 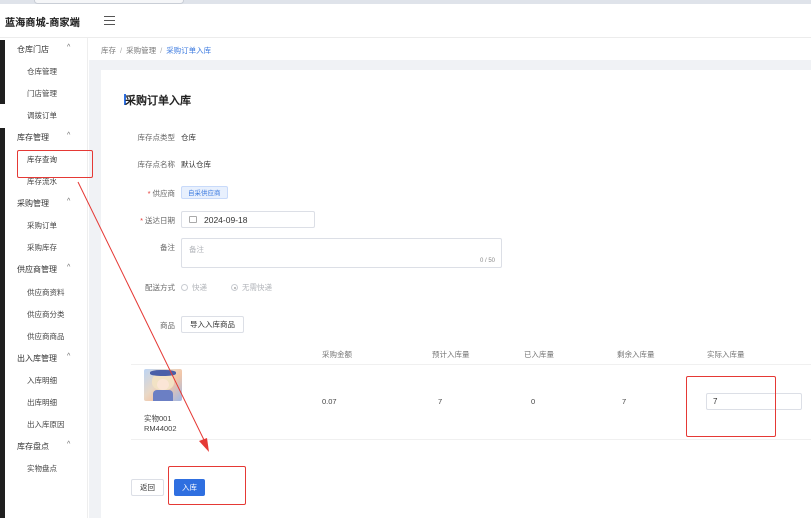 What do you see at coordinates (157, 220) in the screenshot?
I see `date-label: * 送达日期` at bounding box center [157, 220].